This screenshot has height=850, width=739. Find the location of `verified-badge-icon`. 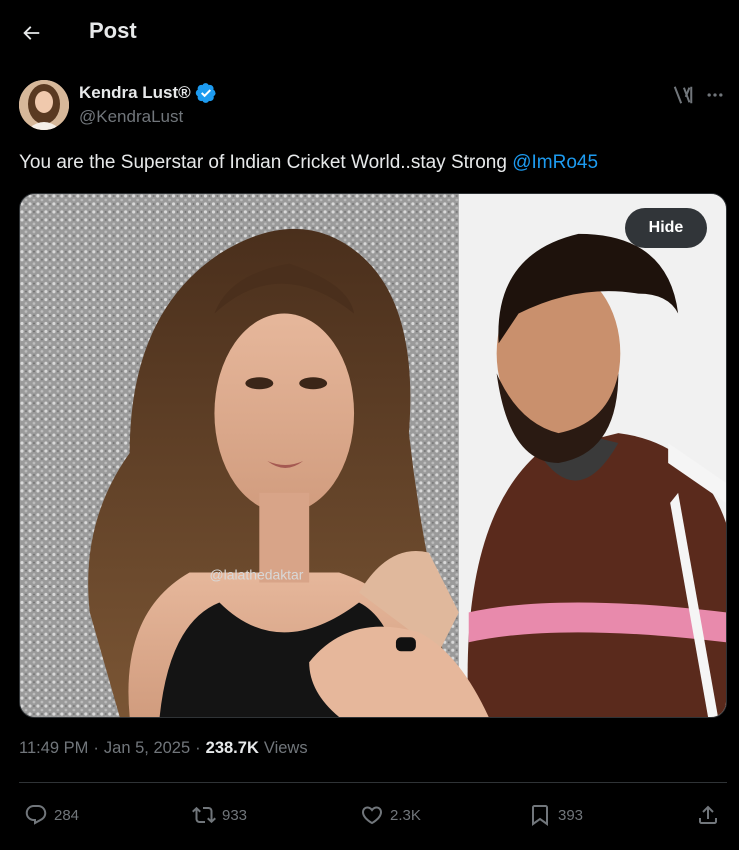

verified-badge-icon is located at coordinates (205, 93).